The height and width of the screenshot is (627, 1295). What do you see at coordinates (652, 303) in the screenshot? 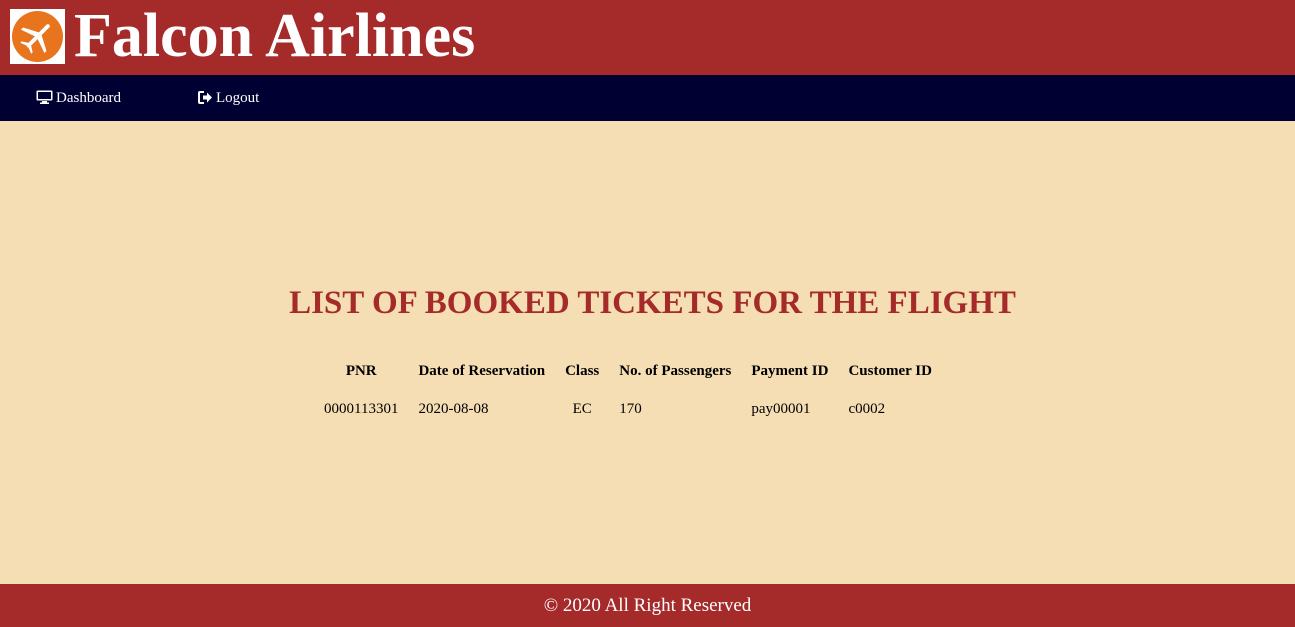
I see `page-title: LIST OF BOOKED TICKETS FOR THE FLIGHT` at bounding box center [652, 303].